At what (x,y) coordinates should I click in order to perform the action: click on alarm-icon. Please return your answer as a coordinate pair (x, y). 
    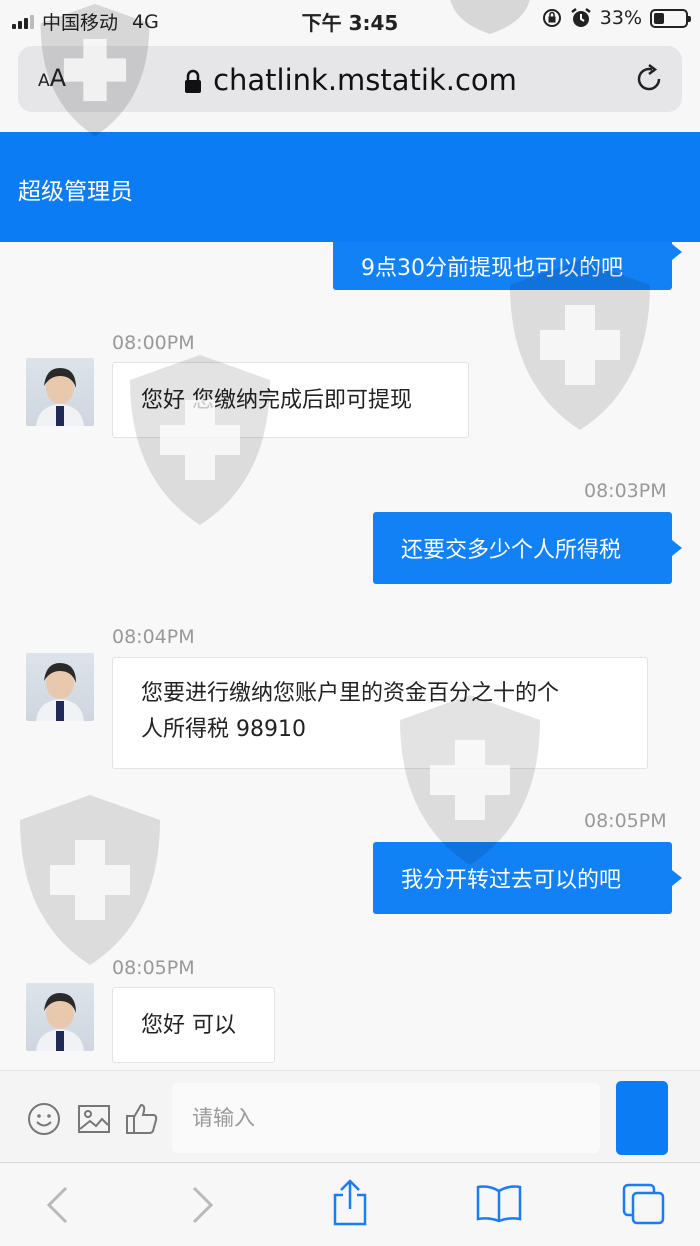
    Looking at the image, I should click on (581, 17).